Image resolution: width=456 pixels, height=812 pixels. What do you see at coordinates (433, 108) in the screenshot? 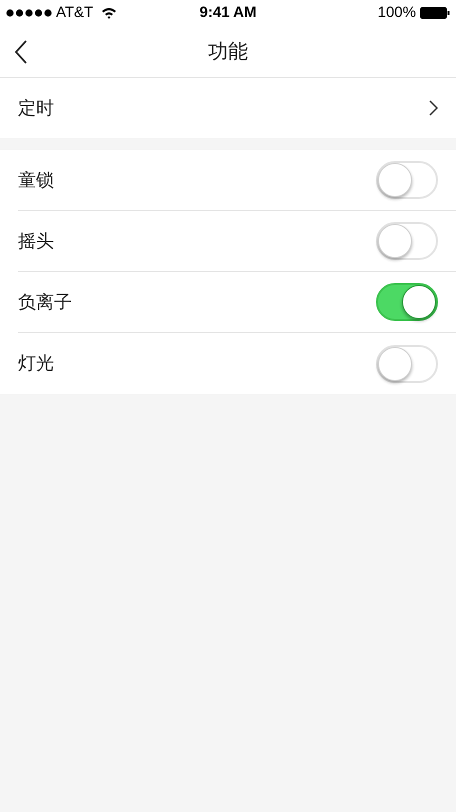
I see `chevron-right-icon` at bounding box center [433, 108].